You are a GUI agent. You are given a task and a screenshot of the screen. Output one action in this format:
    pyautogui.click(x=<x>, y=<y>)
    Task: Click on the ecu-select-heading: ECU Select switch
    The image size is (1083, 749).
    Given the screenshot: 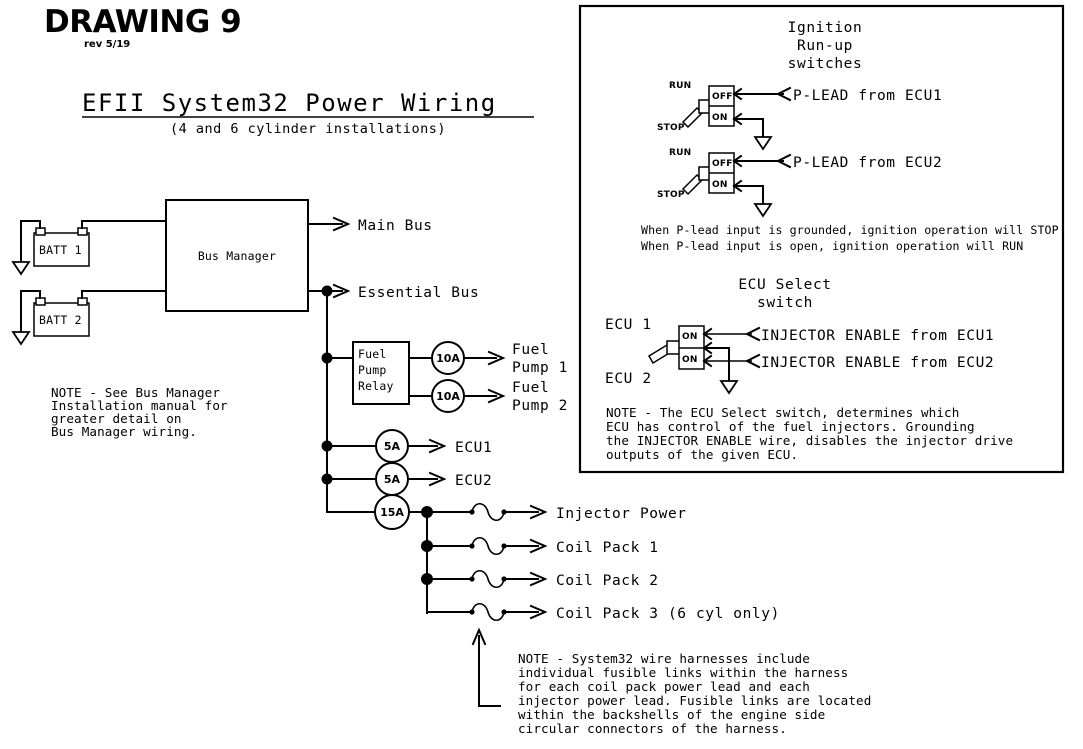 What is the action you would take?
    pyautogui.click(x=784, y=294)
    